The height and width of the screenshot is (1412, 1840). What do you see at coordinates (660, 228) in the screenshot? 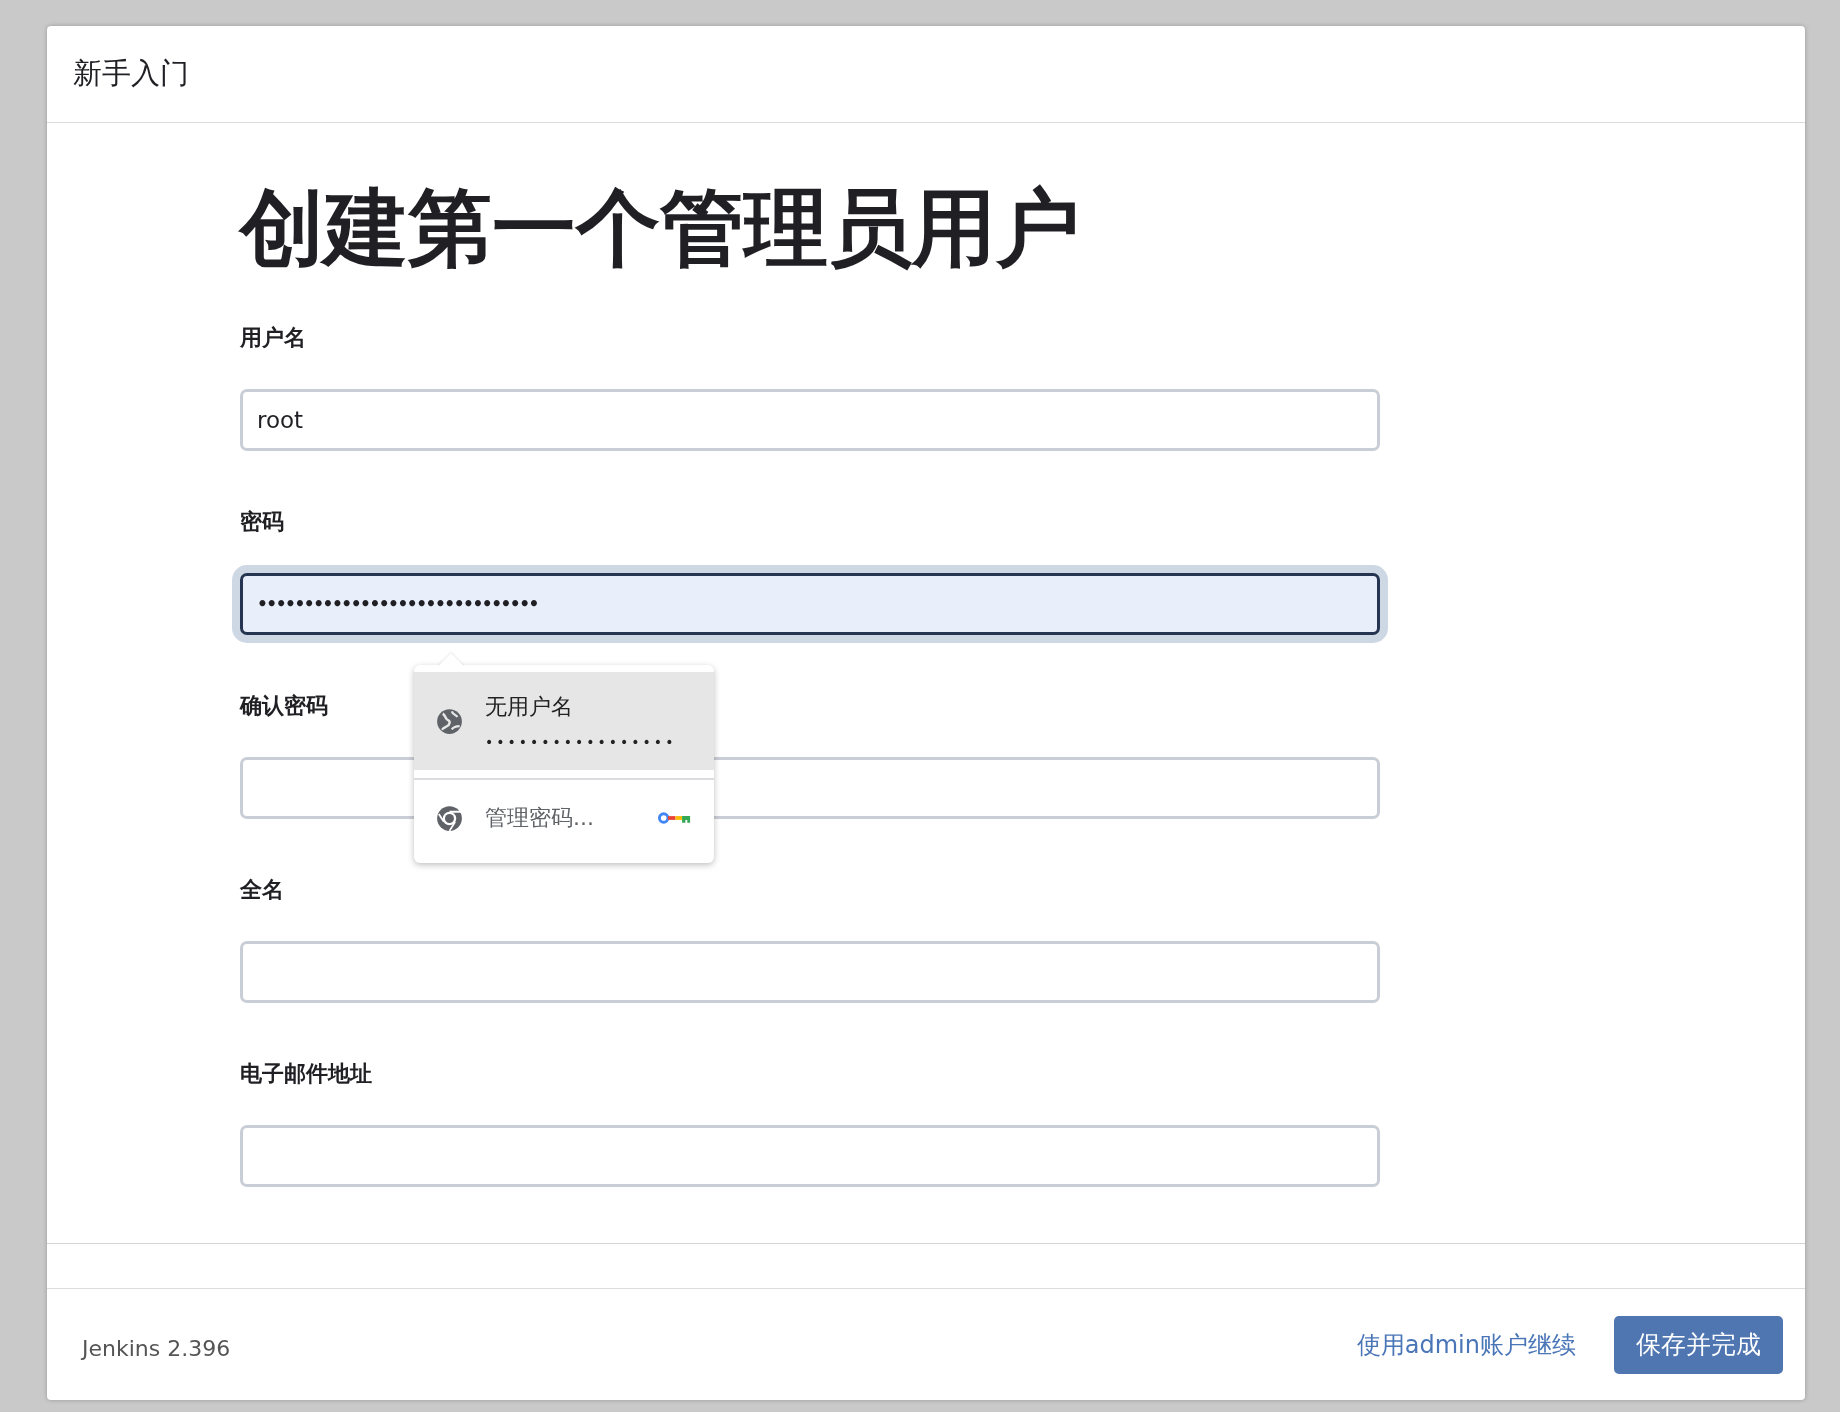
I see `page-heading: 创建第一个管理员用户` at bounding box center [660, 228].